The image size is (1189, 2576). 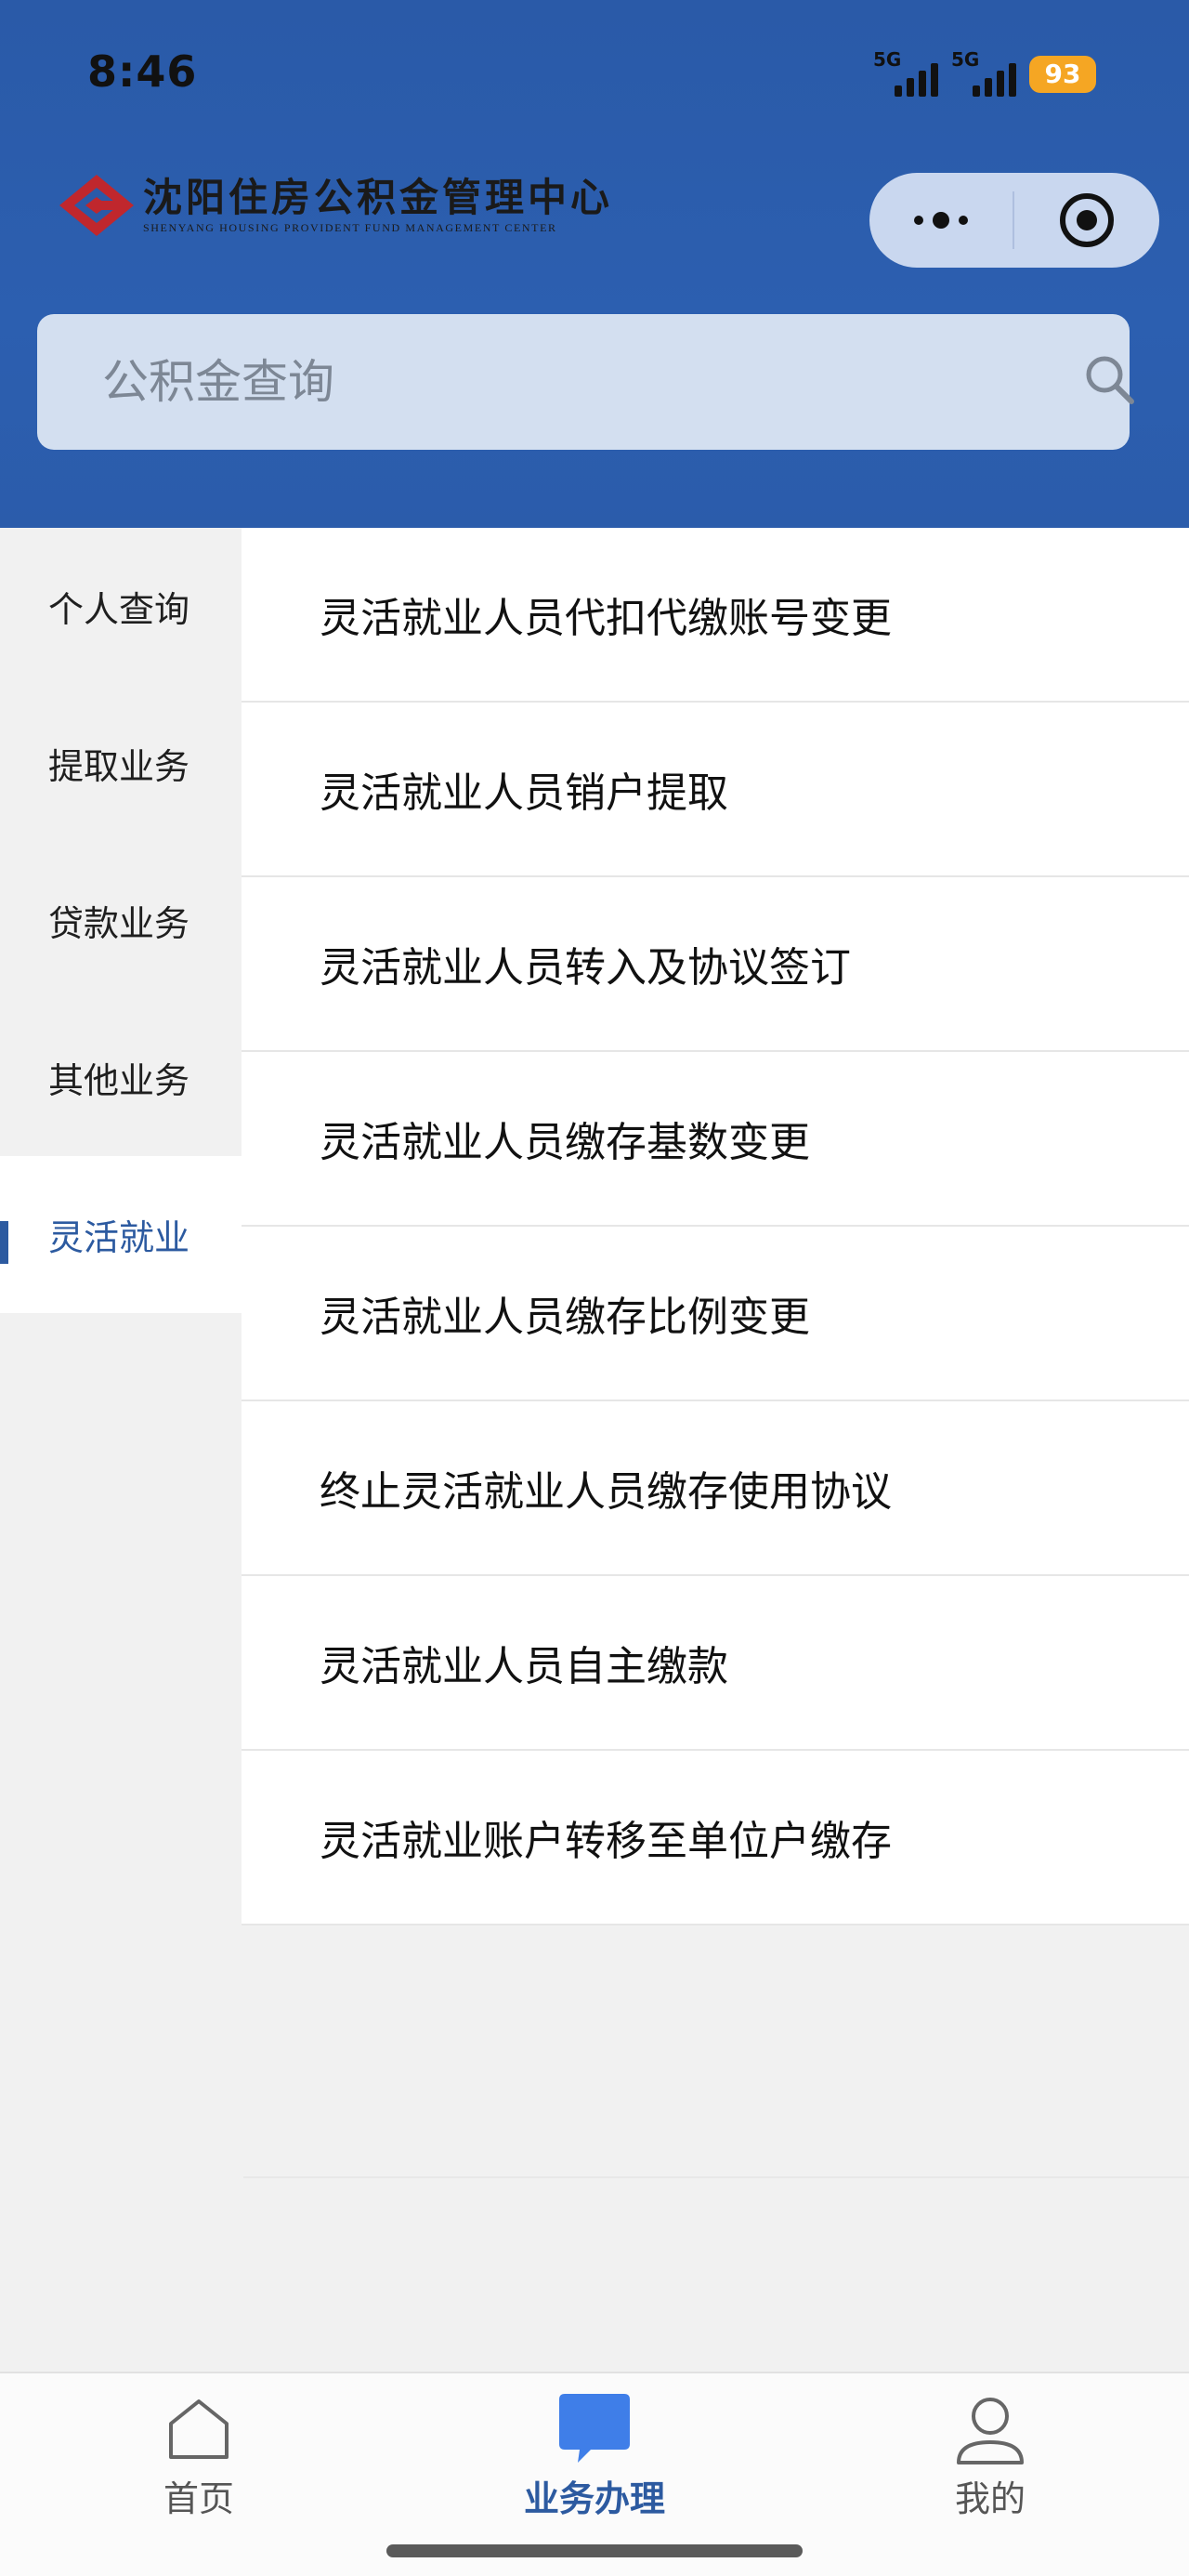 What do you see at coordinates (97, 205) in the screenshot?
I see `logo-emblem-icon` at bounding box center [97, 205].